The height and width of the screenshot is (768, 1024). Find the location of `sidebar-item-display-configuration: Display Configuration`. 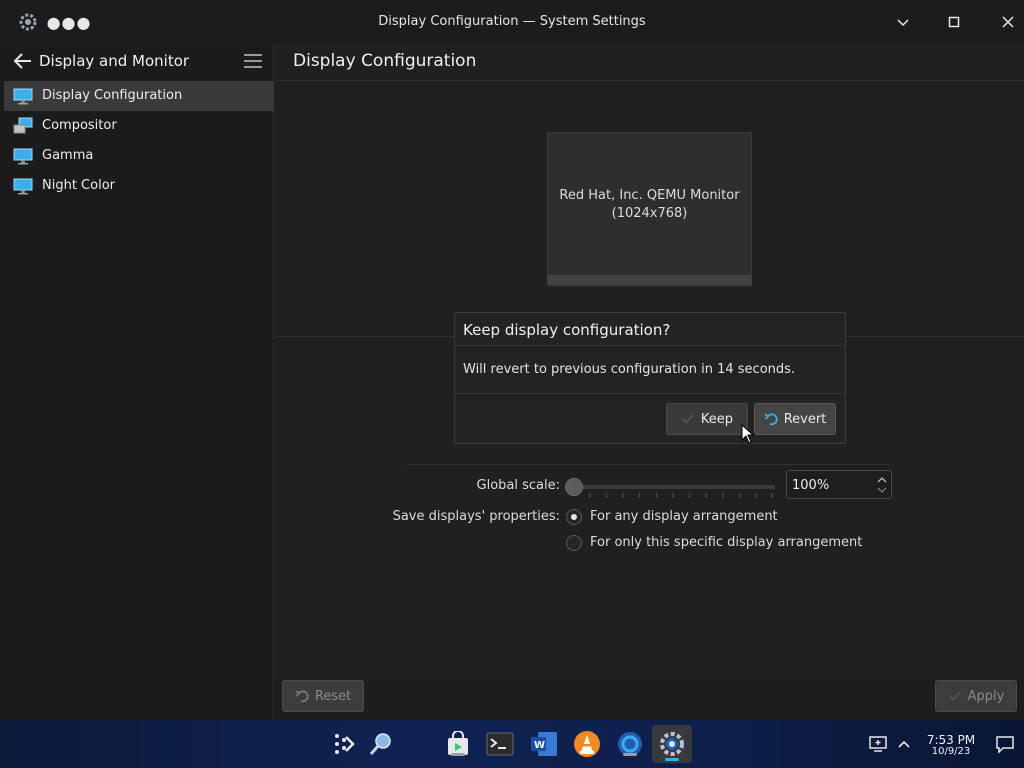

sidebar-item-display-configuration: Display Configuration is located at coordinates (139, 96).